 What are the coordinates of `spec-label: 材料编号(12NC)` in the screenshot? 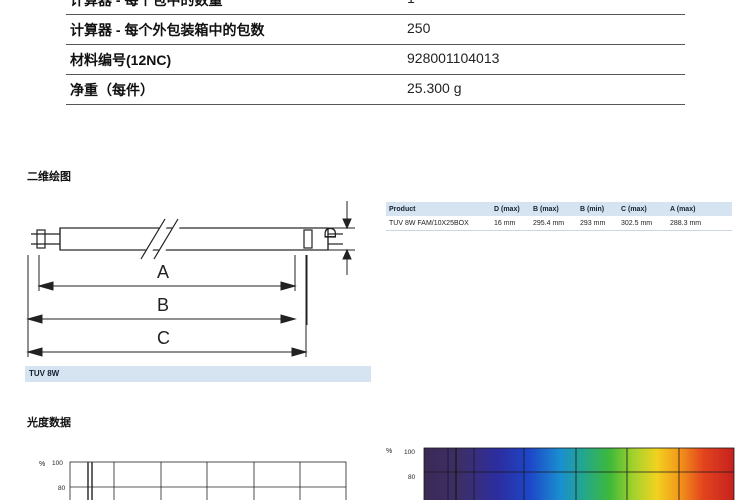 It's located at (121, 60).